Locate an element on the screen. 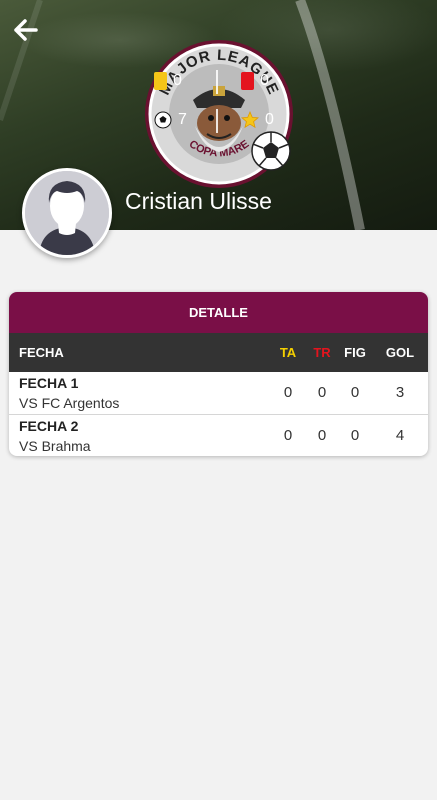 The image size is (437, 800). goals-stat: 7 is located at coordinates (170, 120).